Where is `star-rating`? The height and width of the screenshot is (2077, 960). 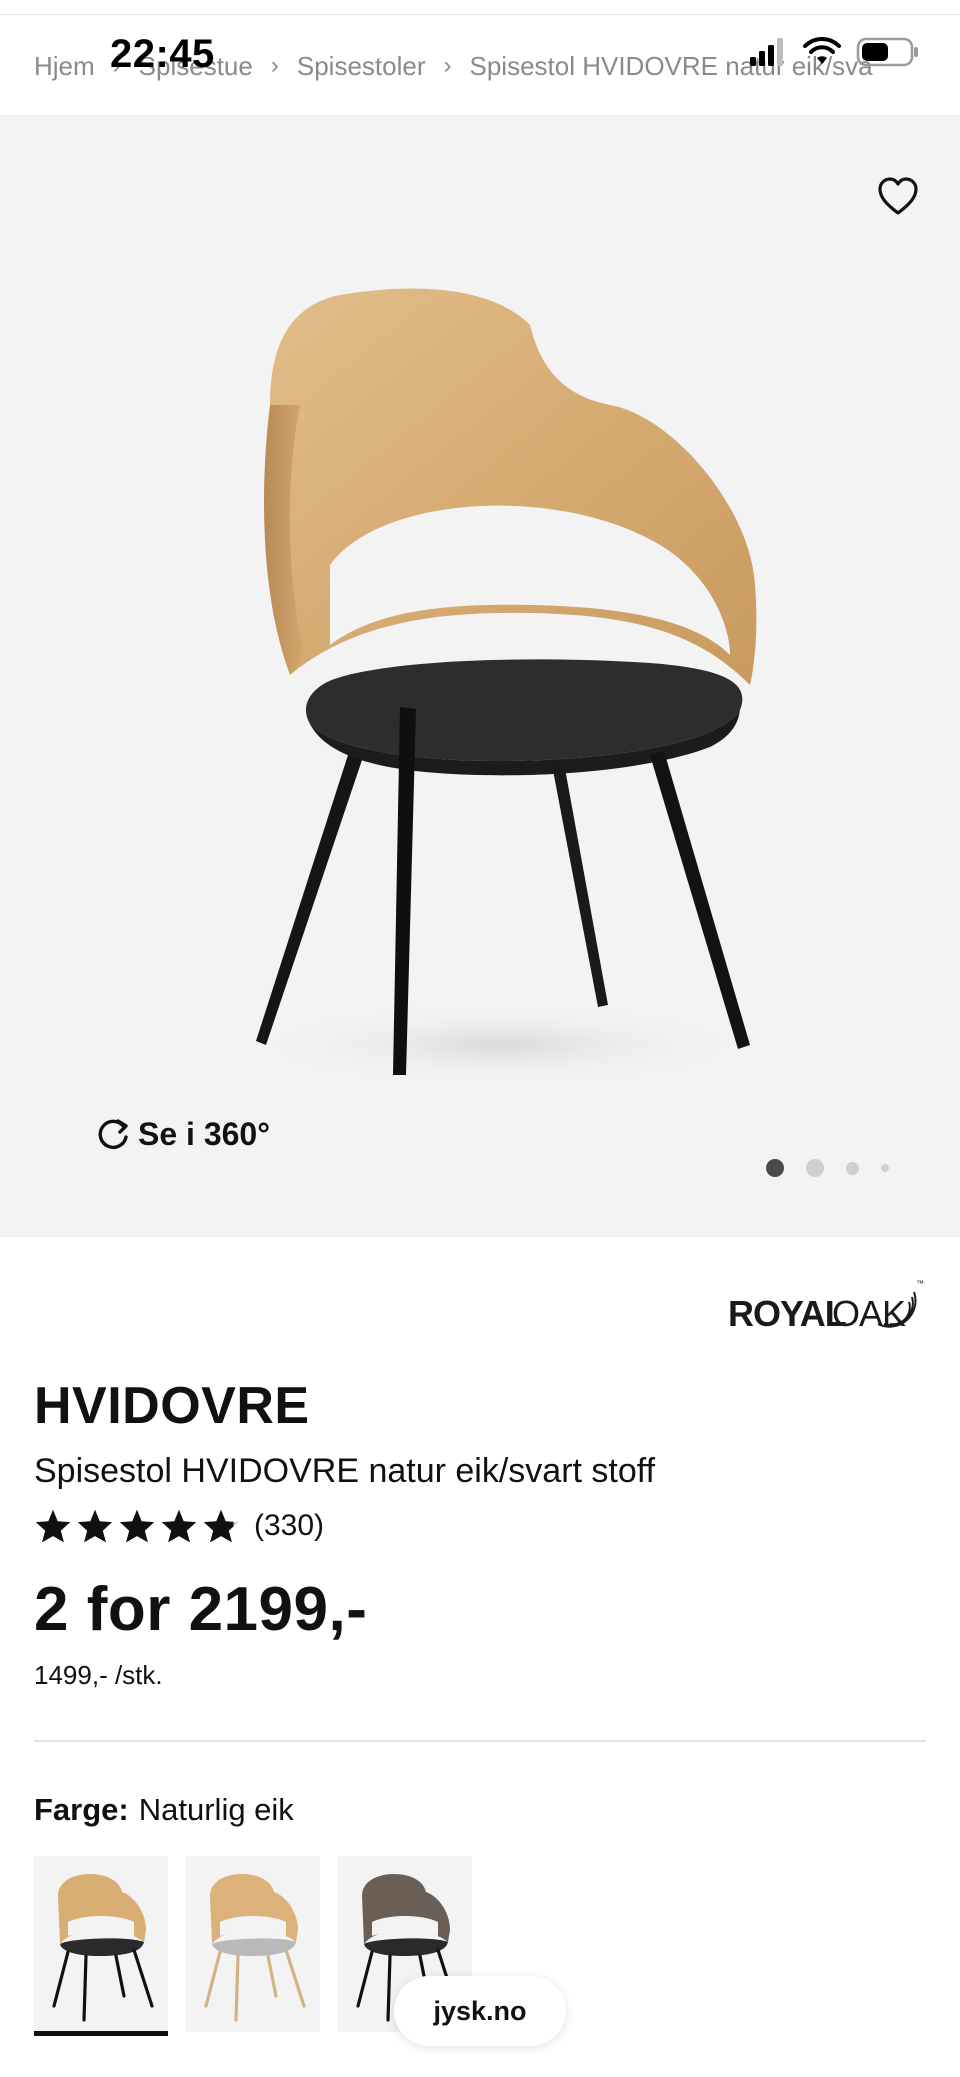
star-rating is located at coordinates (137, 1526).